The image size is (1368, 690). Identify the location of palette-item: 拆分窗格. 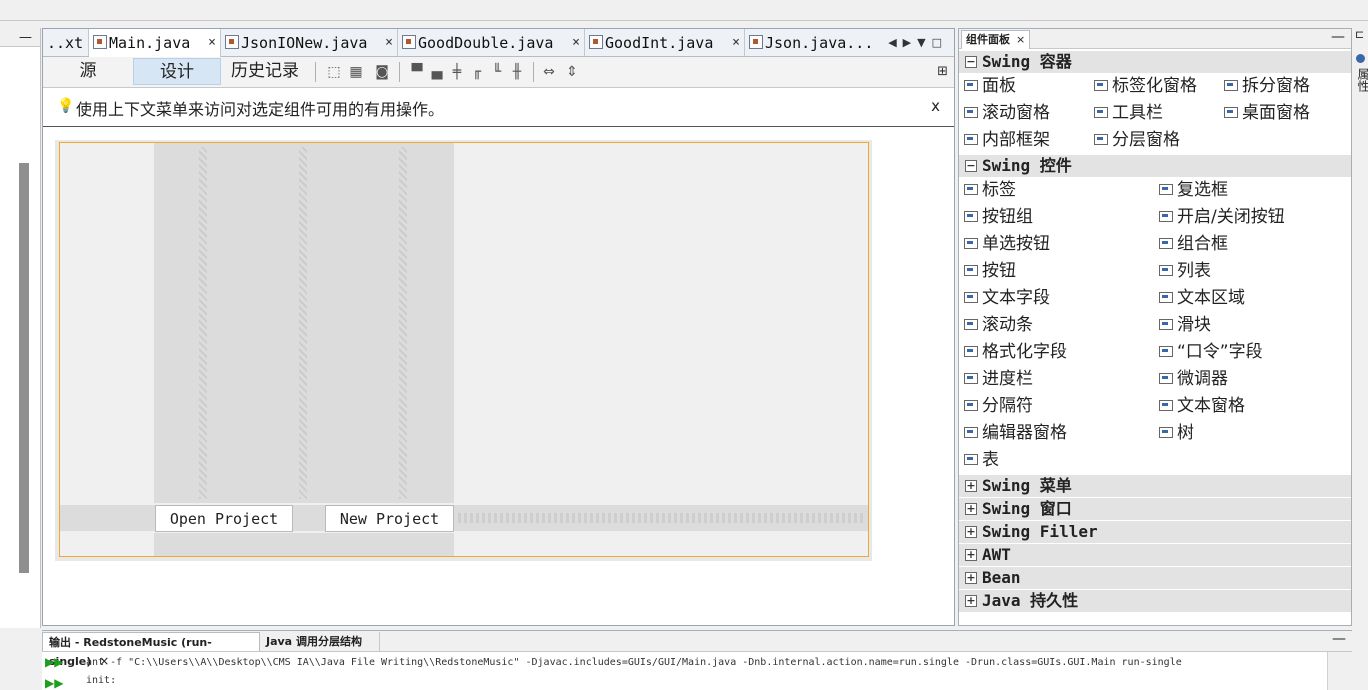
(1267, 86).